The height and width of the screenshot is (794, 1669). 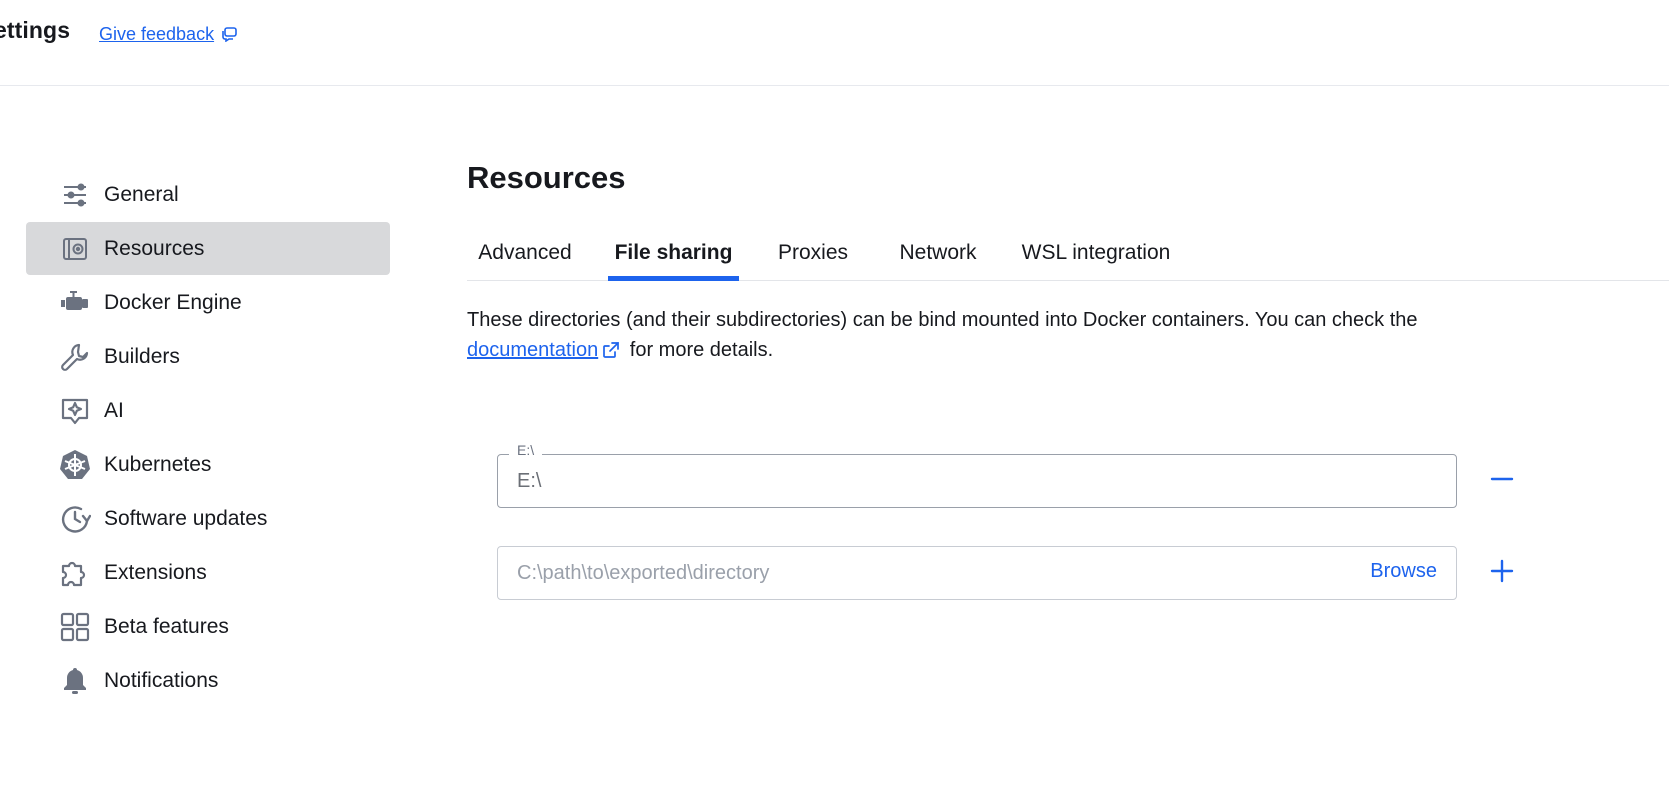 What do you see at coordinates (186, 518) in the screenshot?
I see `sidebar-item-label: Software updates` at bounding box center [186, 518].